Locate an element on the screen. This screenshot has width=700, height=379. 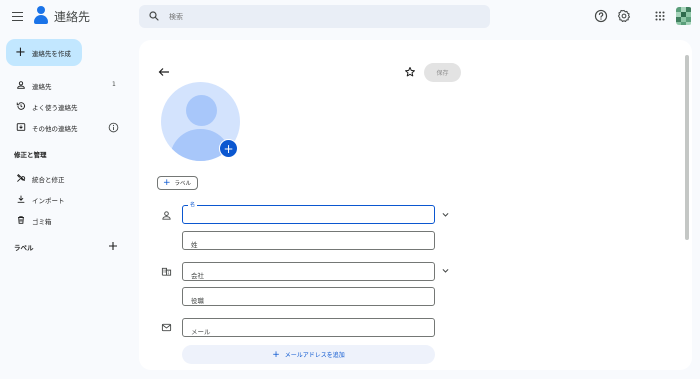
apps-grid-icon is located at coordinates (660, 16).